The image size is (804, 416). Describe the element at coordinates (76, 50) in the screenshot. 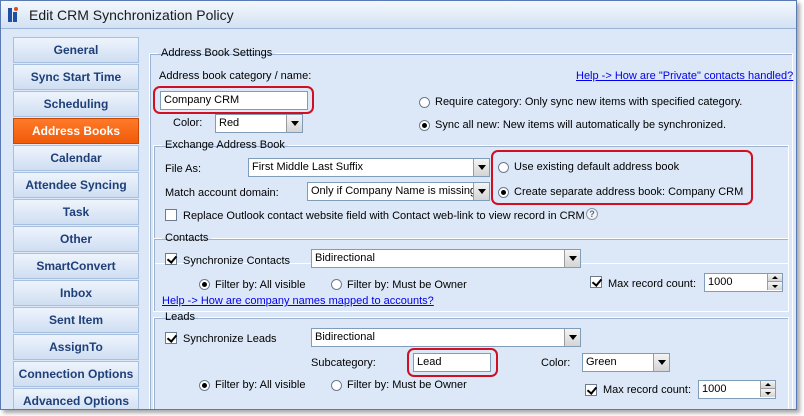

I see `sidebar-item-general: General` at that location.